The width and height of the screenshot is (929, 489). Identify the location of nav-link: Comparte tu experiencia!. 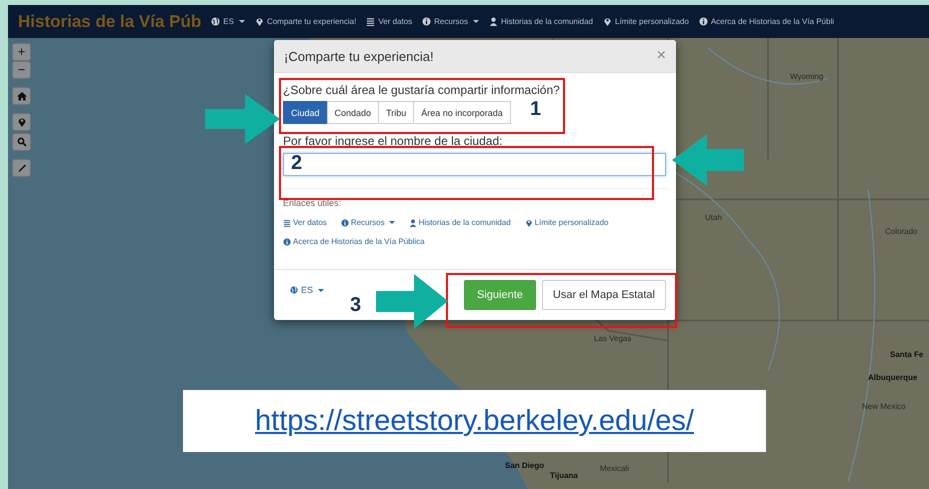
(305, 21).